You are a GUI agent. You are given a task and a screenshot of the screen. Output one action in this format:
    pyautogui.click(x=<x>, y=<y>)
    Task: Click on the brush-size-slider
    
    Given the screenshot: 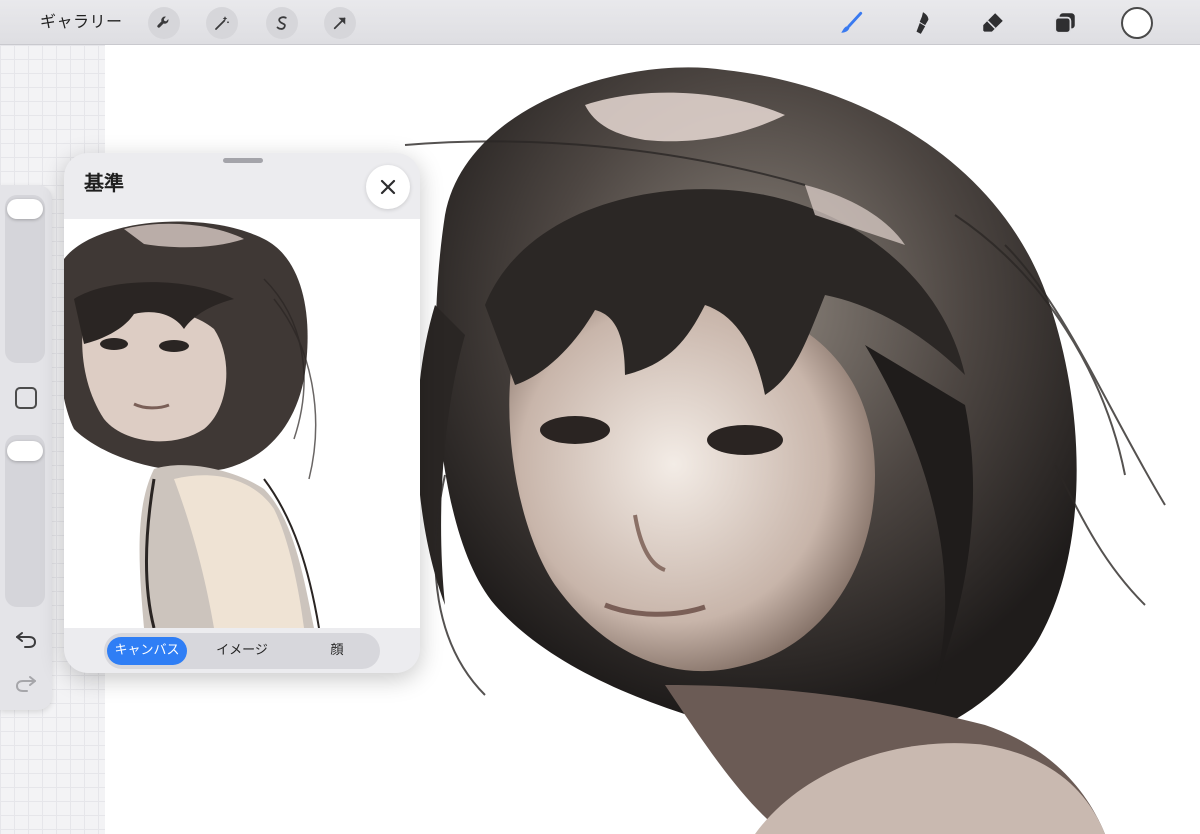 What is the action you would take?
    pyautogui.click(x=25, y=279)
    